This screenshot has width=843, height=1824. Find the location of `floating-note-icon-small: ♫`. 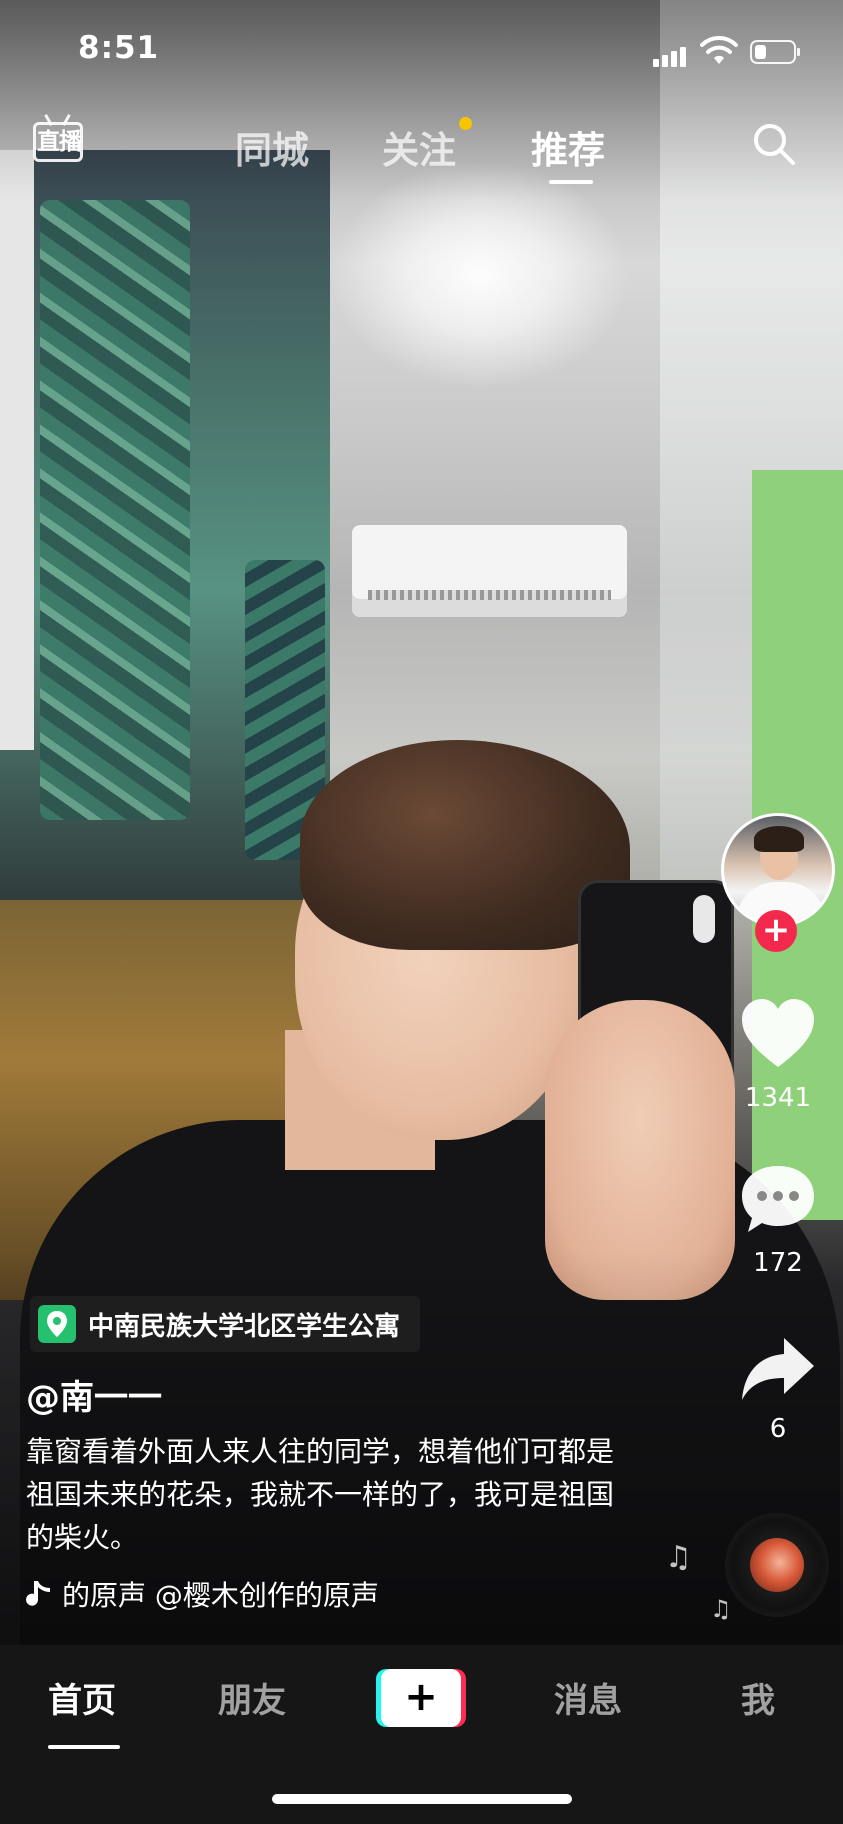

floating-note-icon-small: ♫ is located at coordinates (721, 1609).